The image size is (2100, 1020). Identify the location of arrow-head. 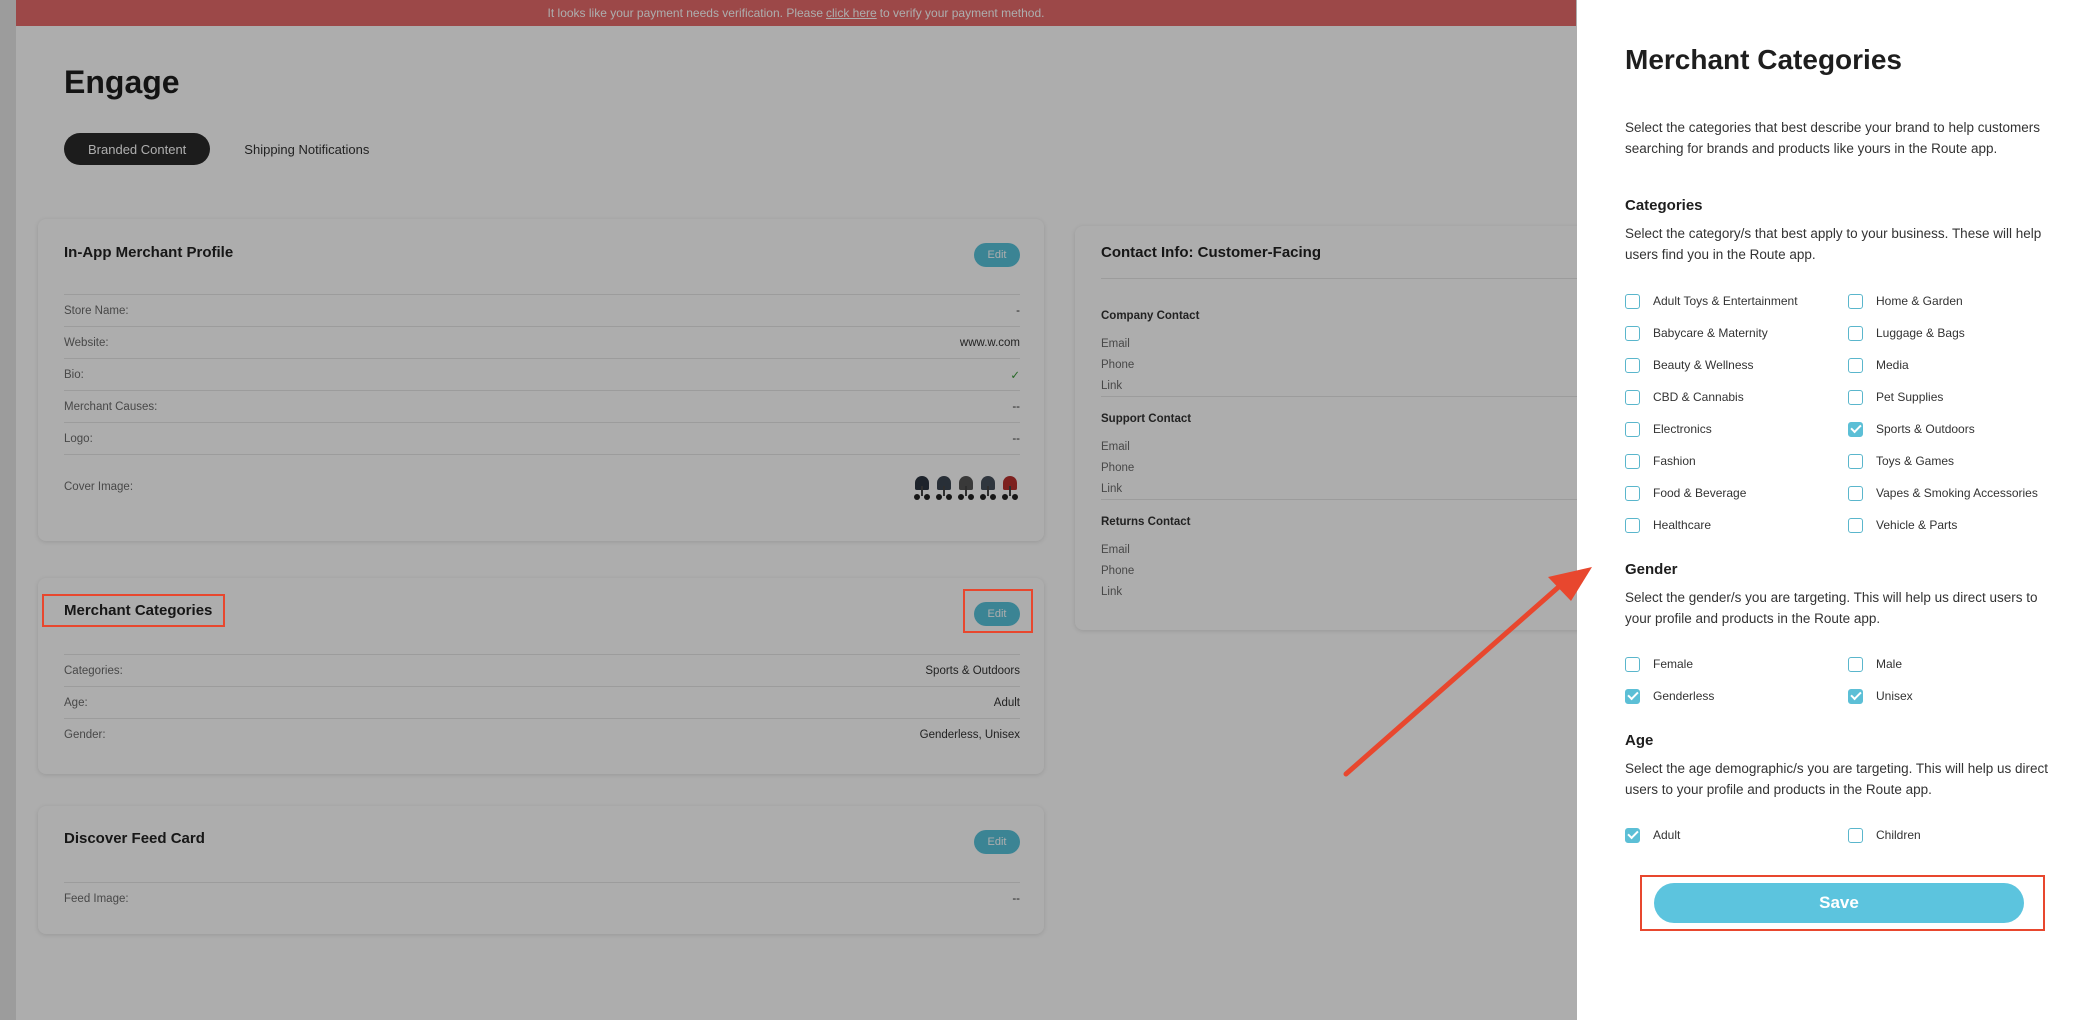
(1570, 584).